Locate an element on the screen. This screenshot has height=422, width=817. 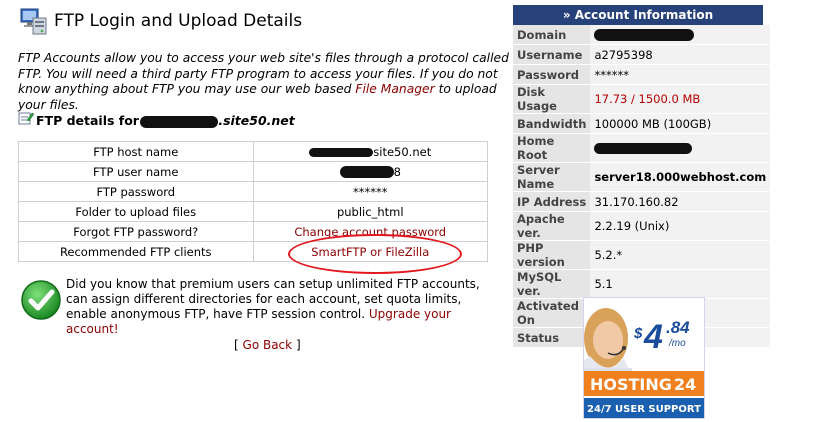
price-int: 4 is located at coordinates (653, 337).